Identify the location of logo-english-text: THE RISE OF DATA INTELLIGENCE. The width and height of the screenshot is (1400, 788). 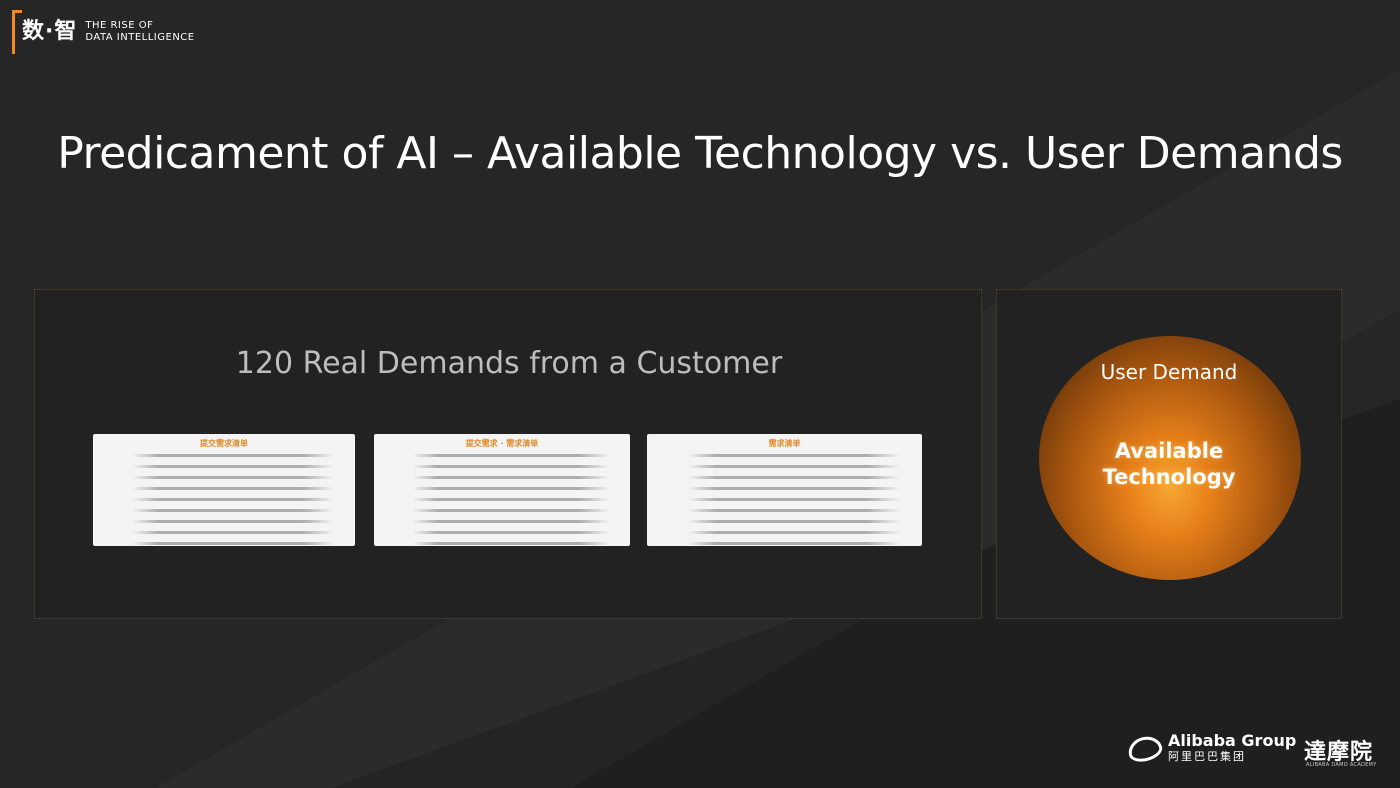
(139, 32).